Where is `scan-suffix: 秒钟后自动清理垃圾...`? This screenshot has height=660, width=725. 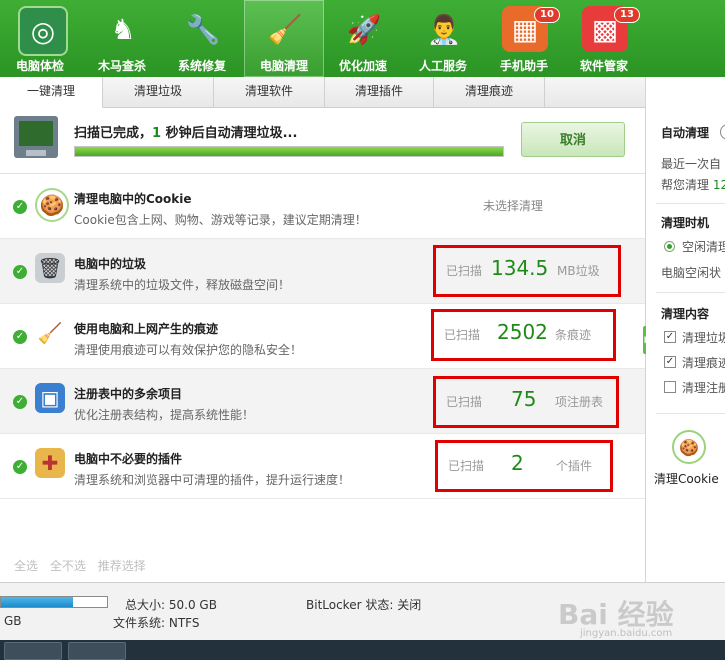
scan-suffix: 秒钟后自动清理垃圾... is located at coordinates (229, 133).